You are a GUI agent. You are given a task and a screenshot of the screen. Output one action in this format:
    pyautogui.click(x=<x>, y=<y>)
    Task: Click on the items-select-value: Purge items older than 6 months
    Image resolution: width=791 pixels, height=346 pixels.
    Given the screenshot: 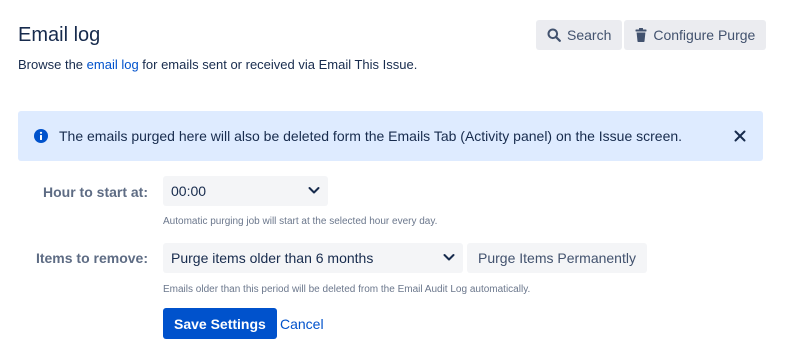 What is the action you would take?
    pyautogui.click(x=272, y=258)
    